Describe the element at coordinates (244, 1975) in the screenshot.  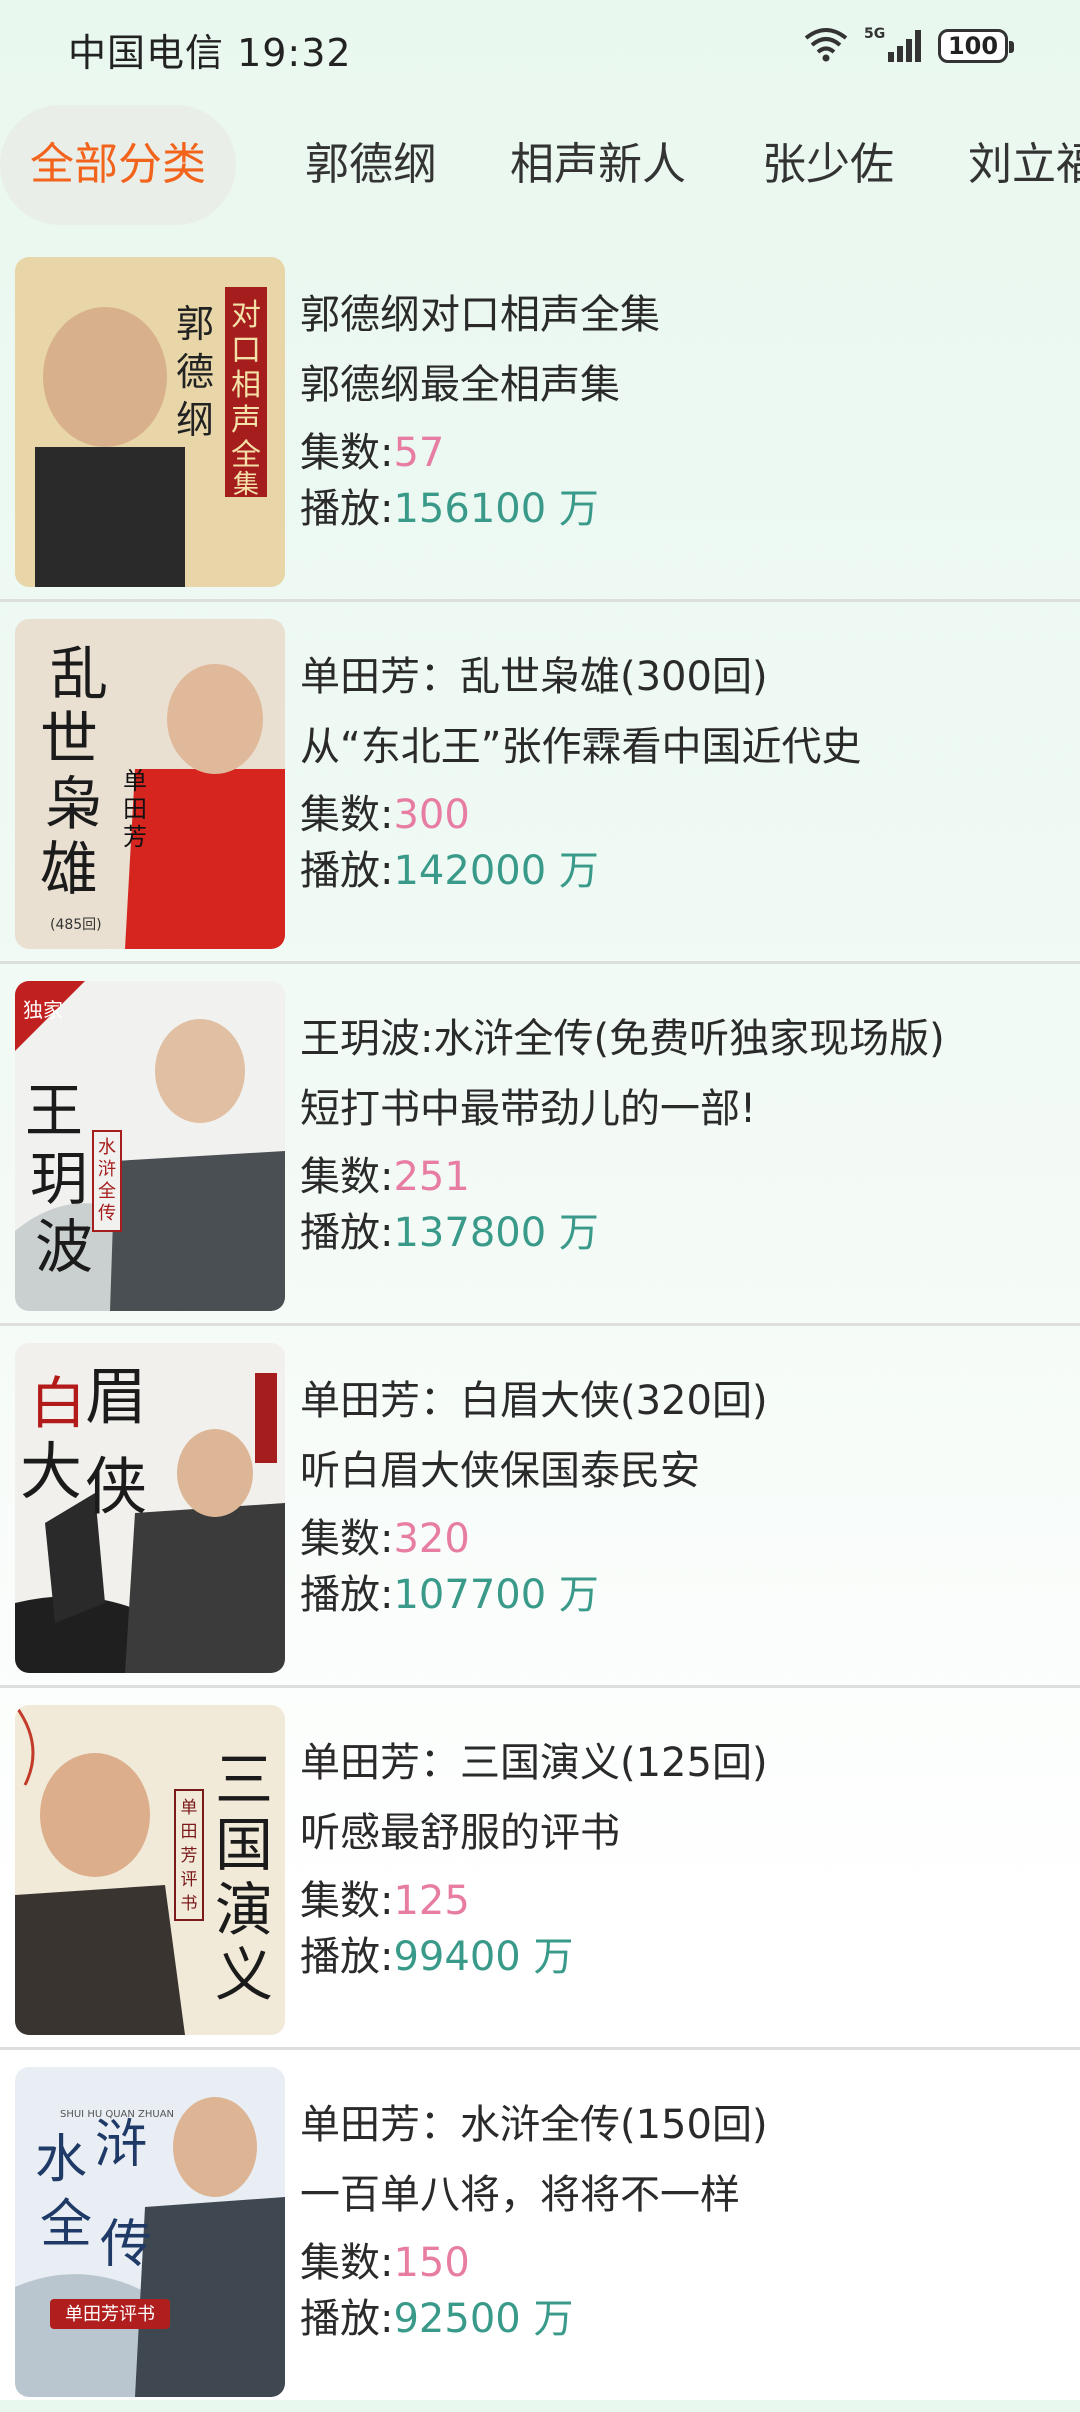
I see `svg-text: 义` at that location.